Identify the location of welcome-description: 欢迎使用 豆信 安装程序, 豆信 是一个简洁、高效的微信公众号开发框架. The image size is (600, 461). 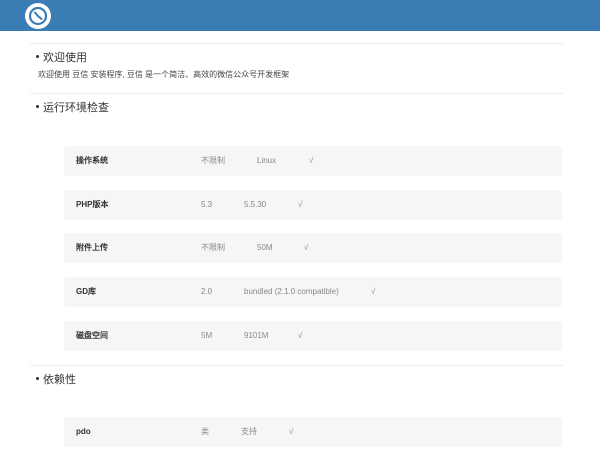
(164, 74).